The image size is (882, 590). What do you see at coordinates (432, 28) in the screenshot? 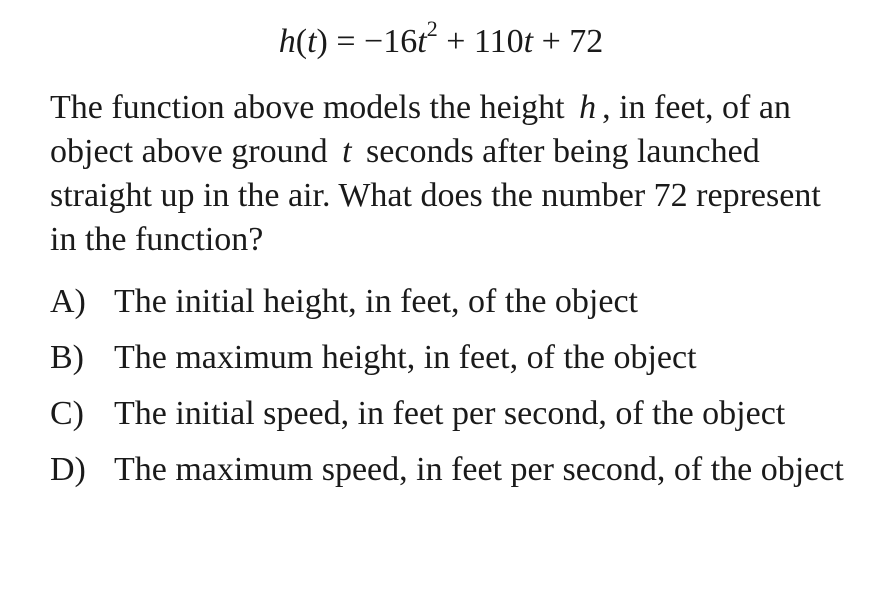
I see `formula-exponent: 2` at bounding box center [432, 28].